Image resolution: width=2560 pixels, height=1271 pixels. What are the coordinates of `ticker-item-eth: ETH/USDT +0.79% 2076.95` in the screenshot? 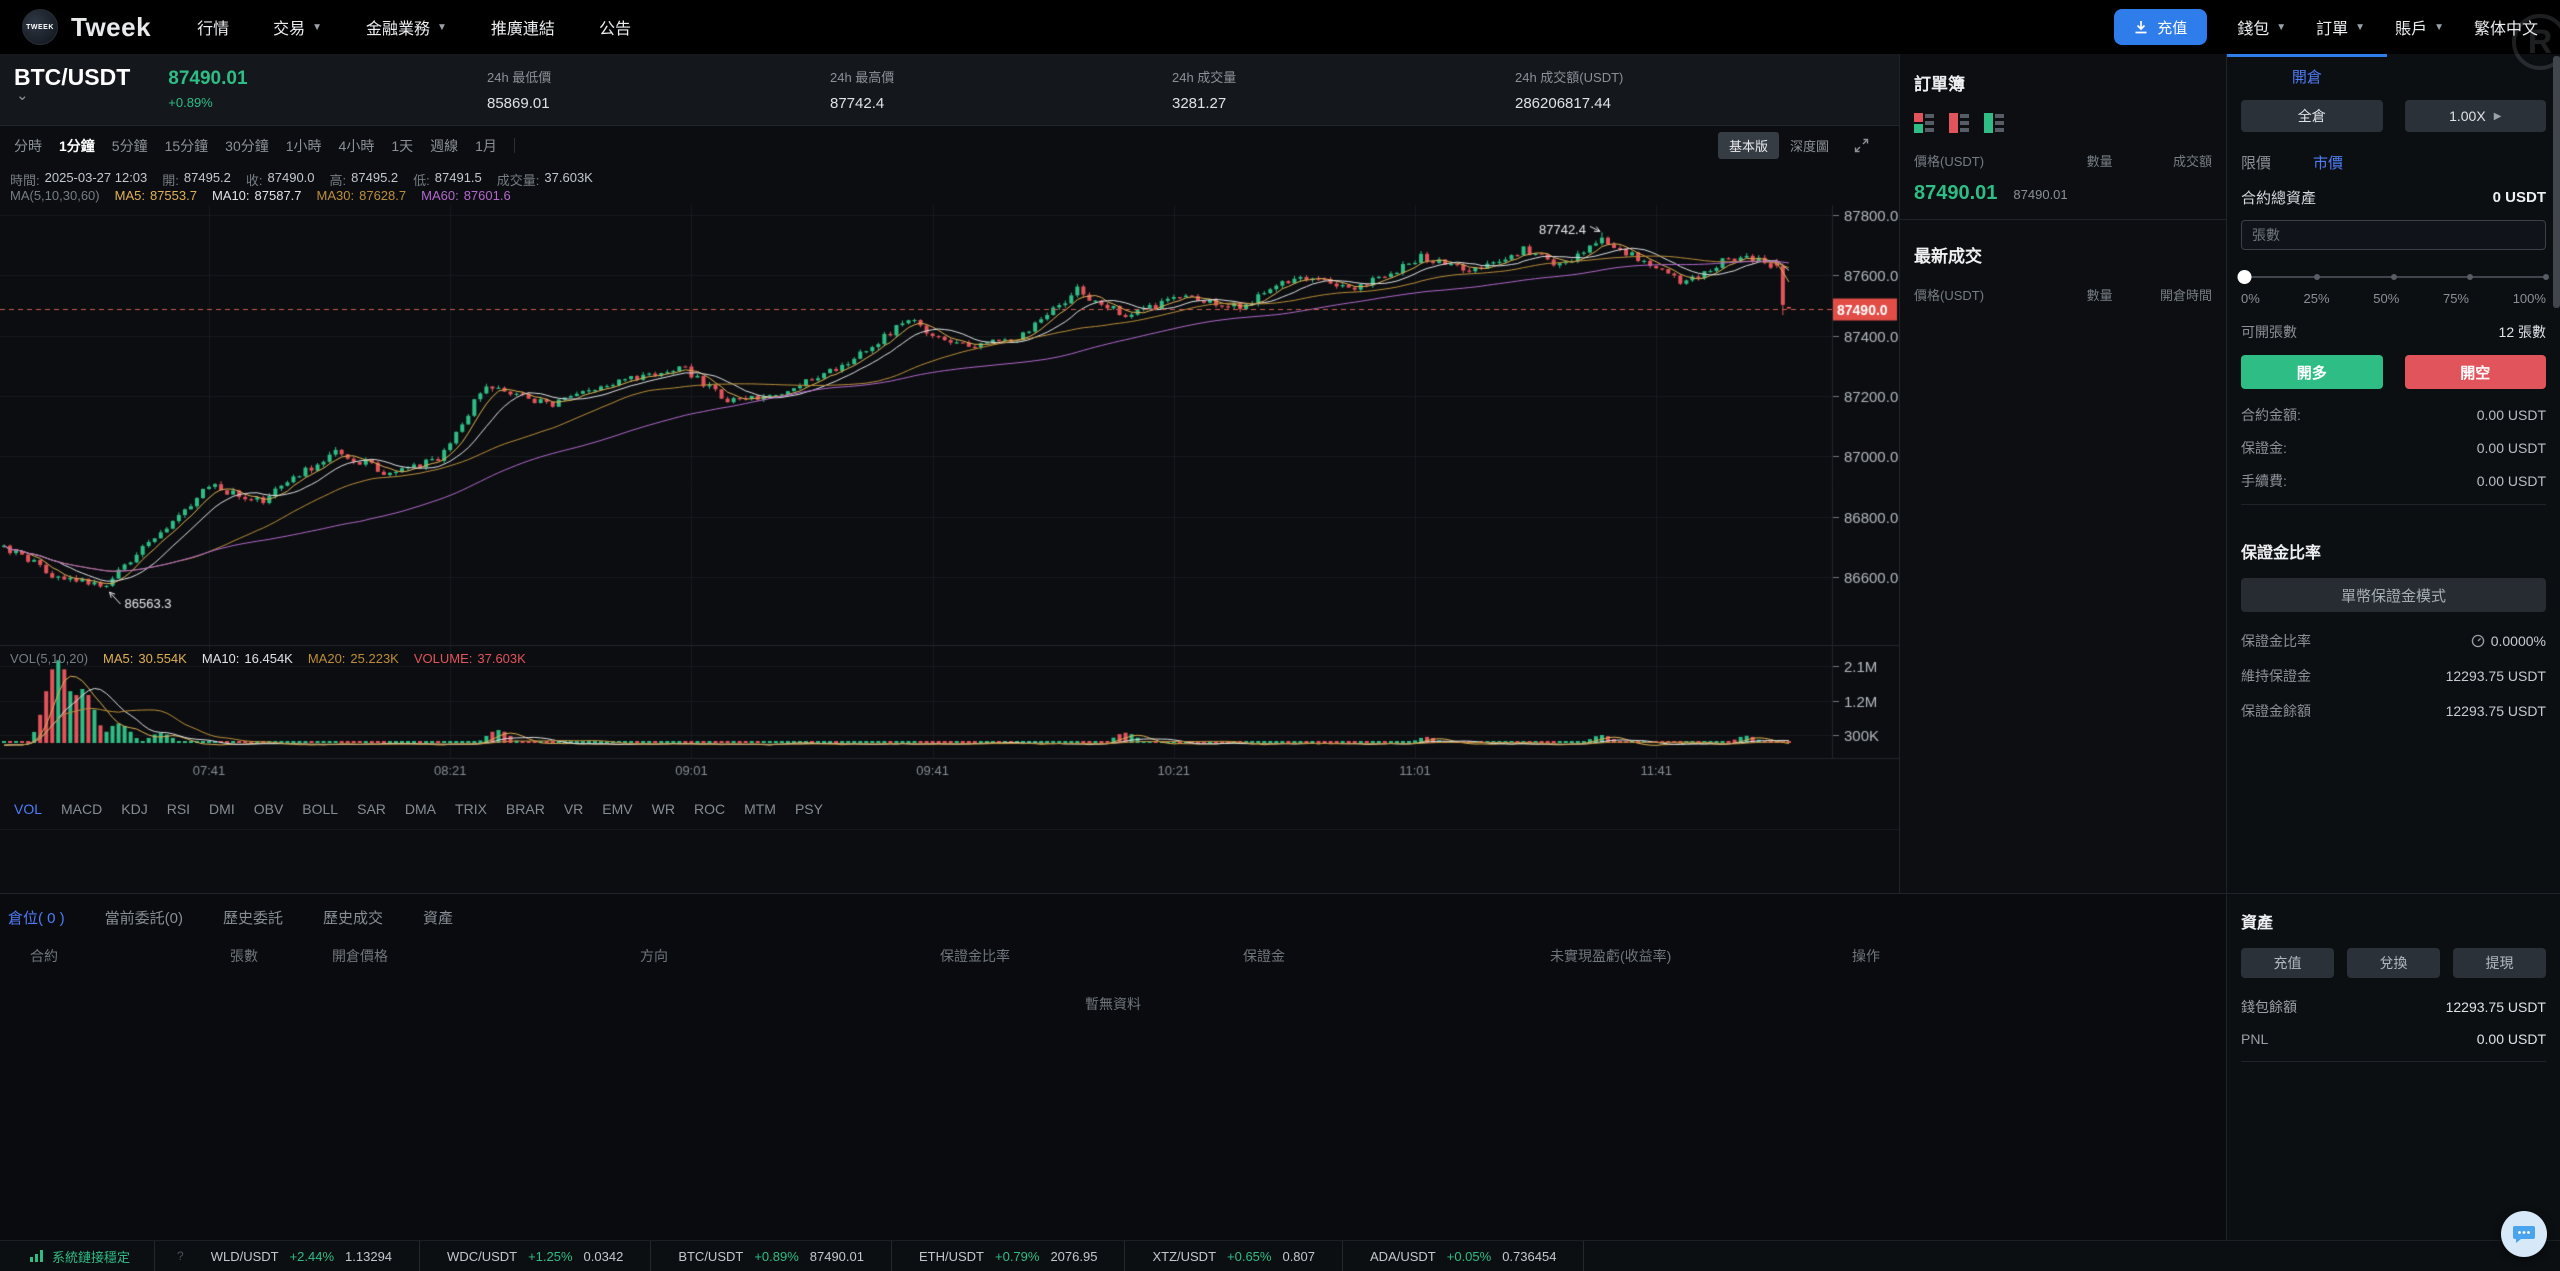 It's located at (1009, 1255).